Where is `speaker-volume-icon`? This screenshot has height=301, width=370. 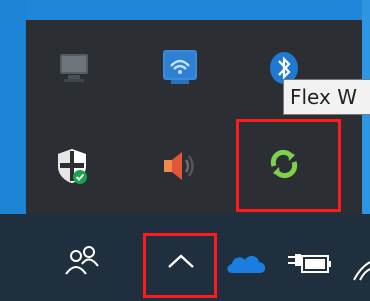
speaker-volume-icon is located at coordinates (176, 164).